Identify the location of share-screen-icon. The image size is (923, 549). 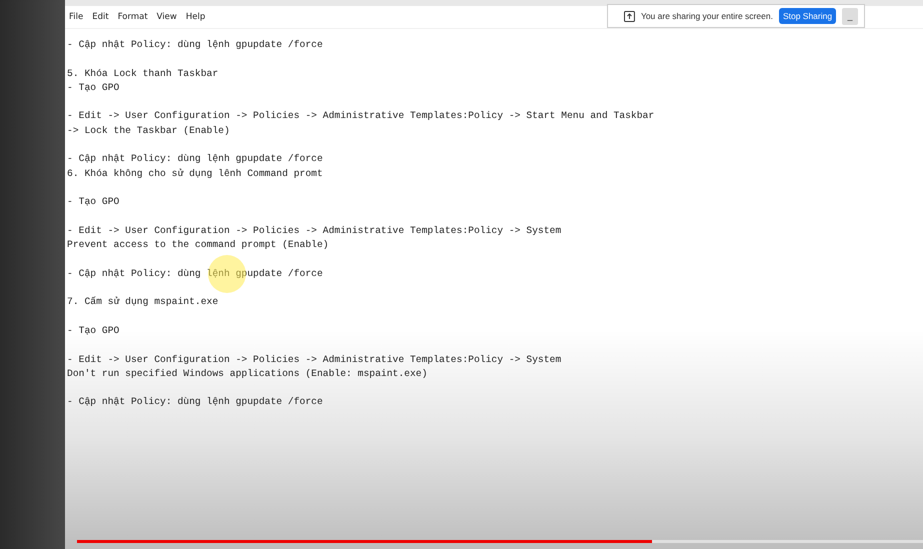
(629, 16).